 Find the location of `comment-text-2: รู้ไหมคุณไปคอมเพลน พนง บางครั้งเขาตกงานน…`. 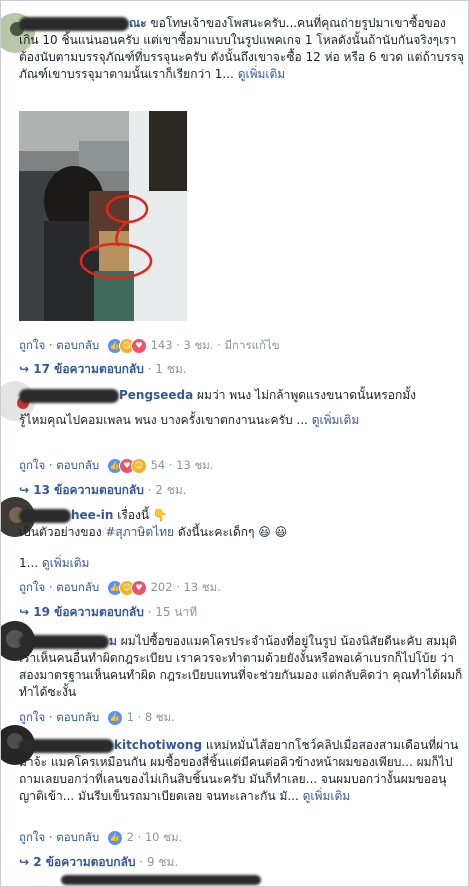

comment-text-2: รู้ไหมคุณไปคอมเพลน พนง บางครั้งเขาตกงานน… is located at coordinates (163, 420).